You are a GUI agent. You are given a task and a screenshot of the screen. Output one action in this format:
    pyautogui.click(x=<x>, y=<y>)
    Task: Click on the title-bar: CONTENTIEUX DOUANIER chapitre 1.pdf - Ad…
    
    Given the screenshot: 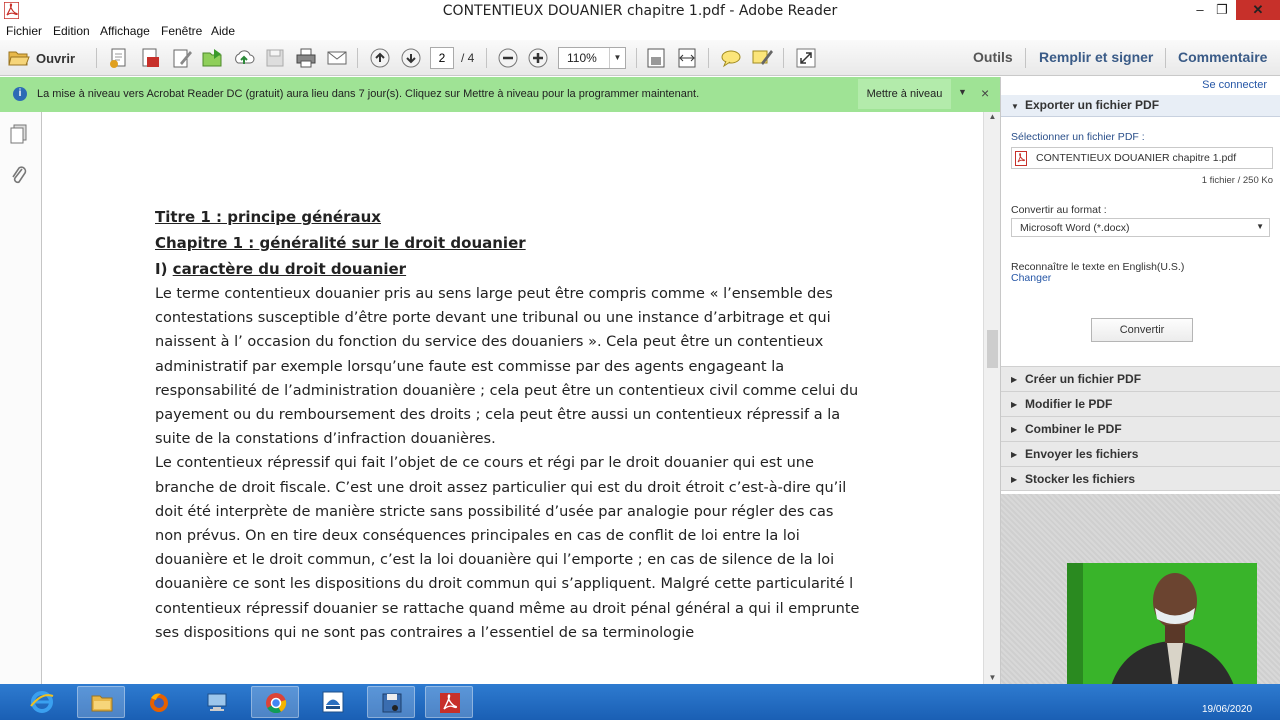 What is the action you would take?
    pyautogui.click(x=640, y=11)
    